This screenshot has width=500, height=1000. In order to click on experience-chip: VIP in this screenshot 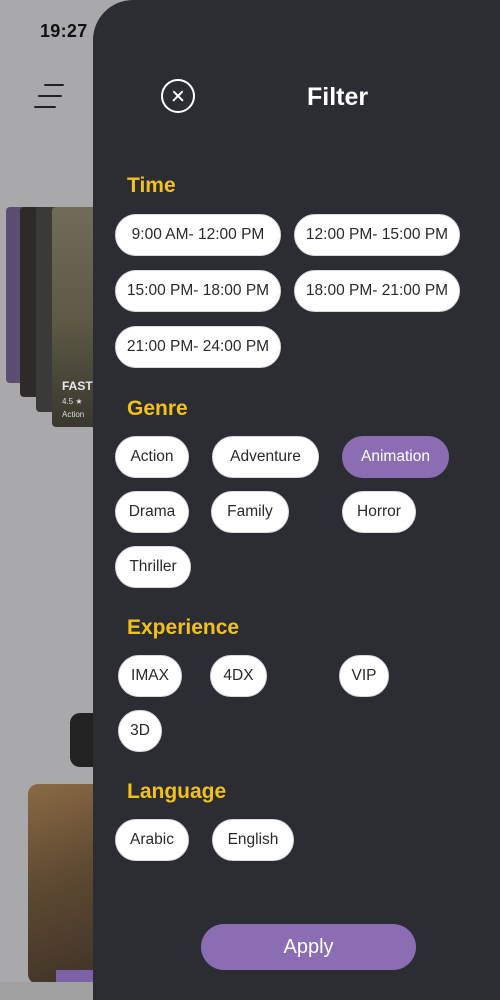, I will do `click(364, 676)`.